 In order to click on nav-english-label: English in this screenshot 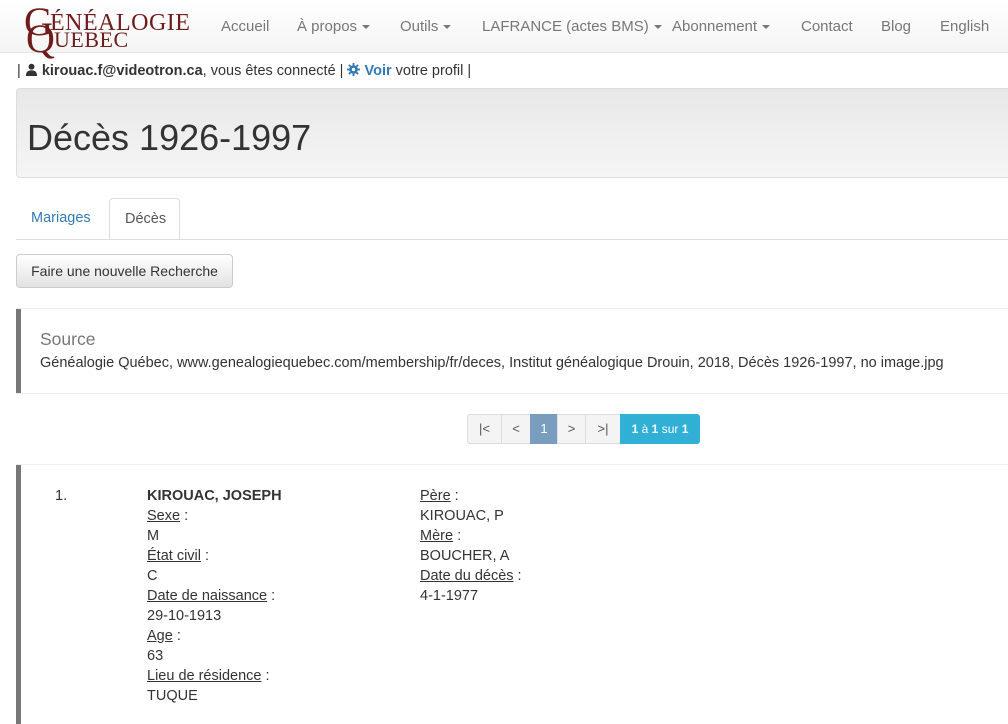, I will do `click(965, 26)`.